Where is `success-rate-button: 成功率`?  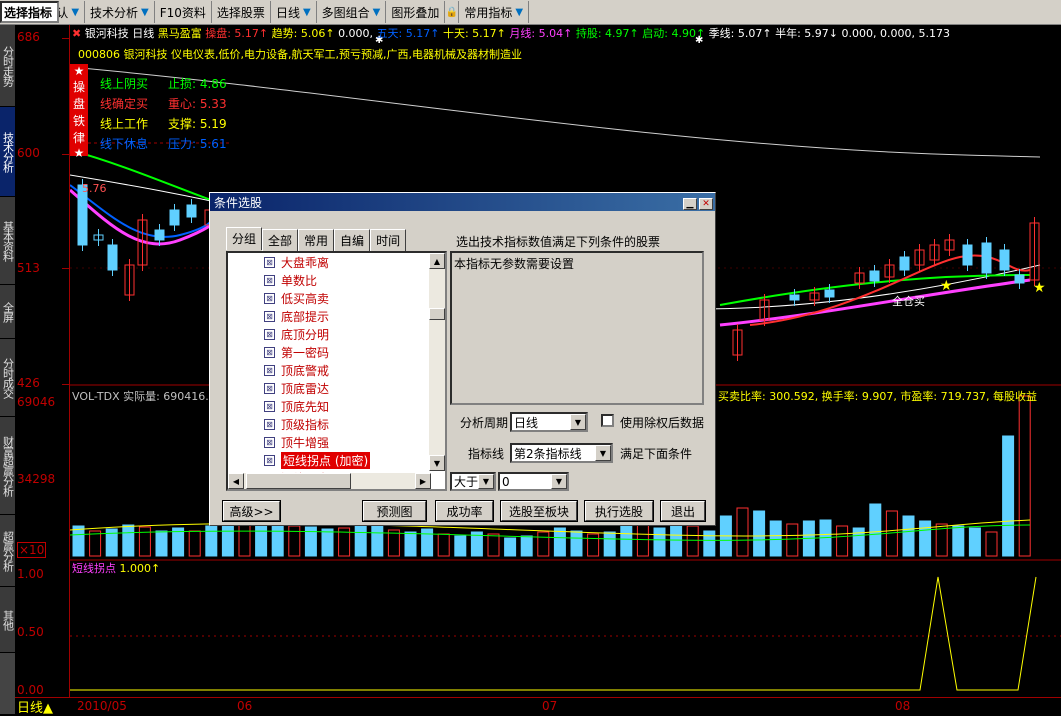
success-rate-button: 成功率 is located at coordinates (464, 511).